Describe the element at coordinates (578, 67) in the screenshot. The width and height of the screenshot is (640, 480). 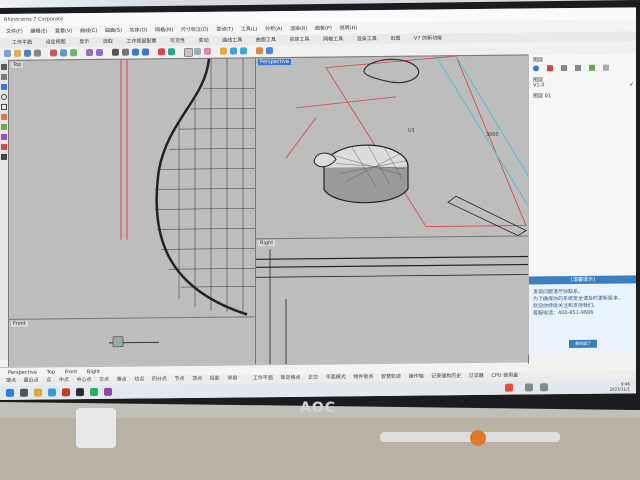
I see `move-down-icon` at that location.